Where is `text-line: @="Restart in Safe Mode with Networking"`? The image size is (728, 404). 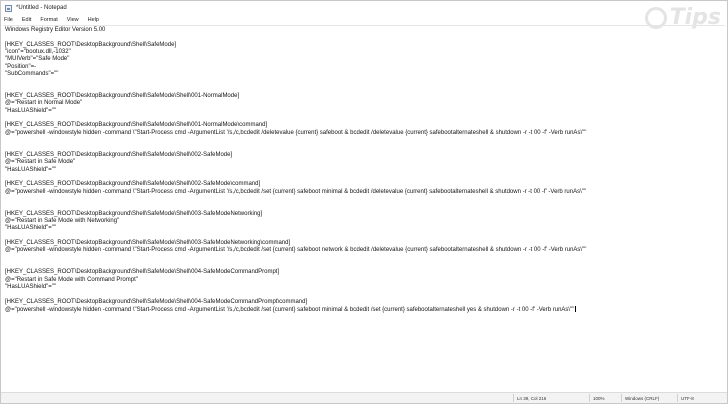
text-line: @="Restart in Safe Mode with Networking" is located at coordinates (62, 220).